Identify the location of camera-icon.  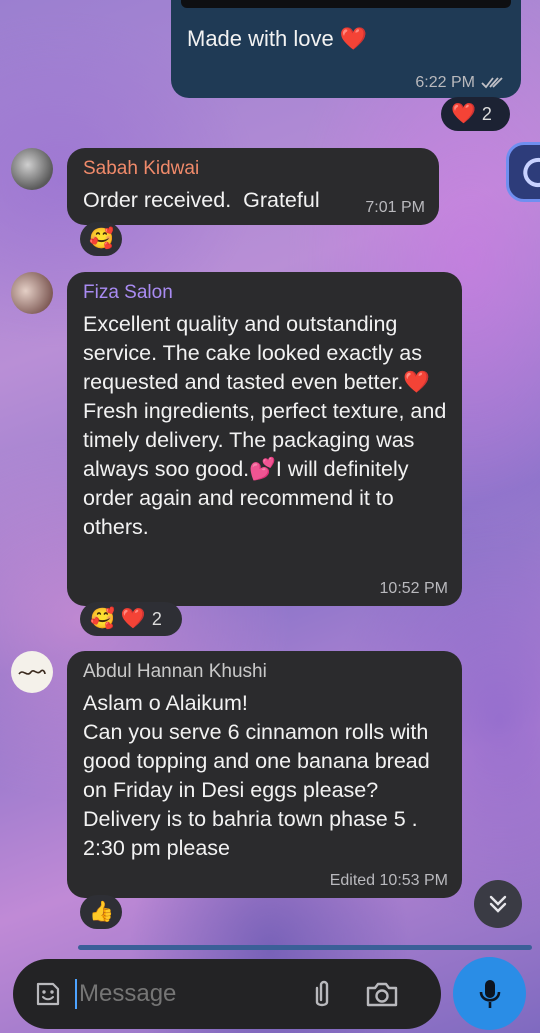
(382, 994).